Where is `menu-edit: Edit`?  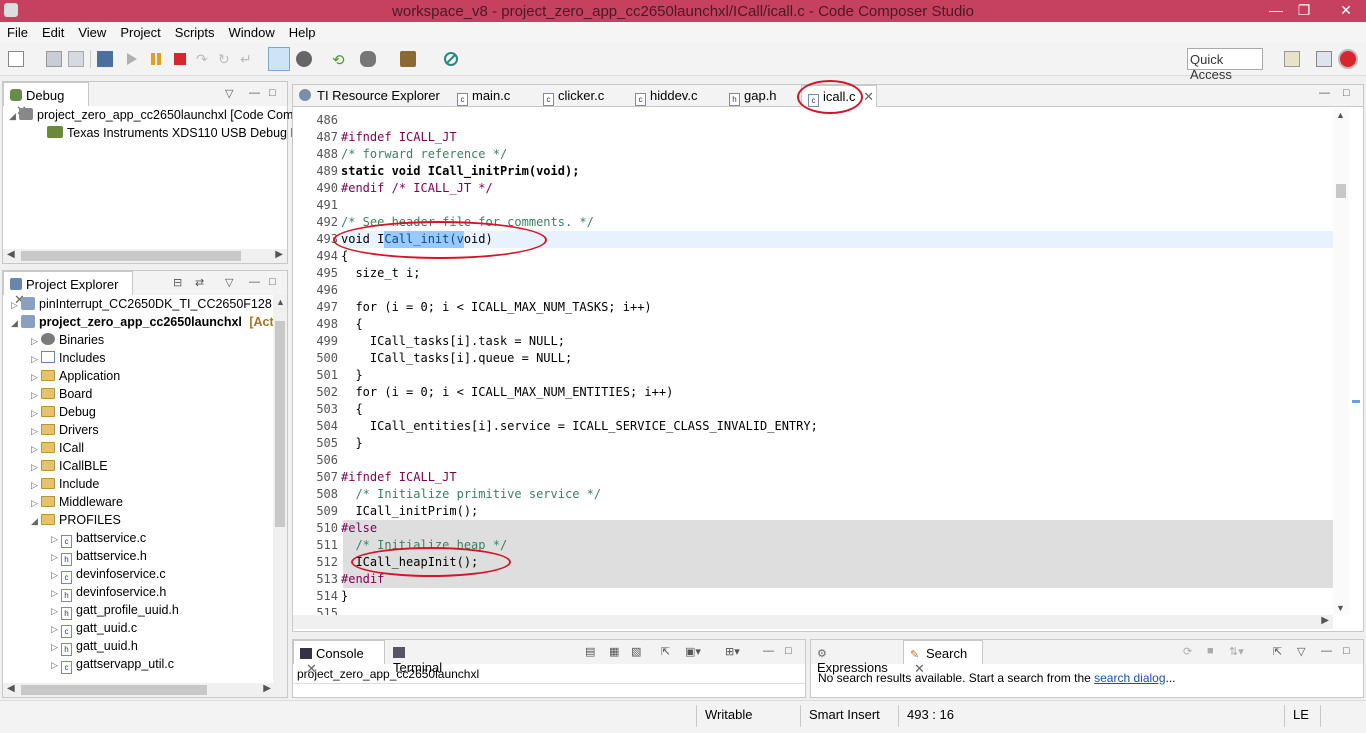
menu-edit: Edit is located at coordinates (53, 31).